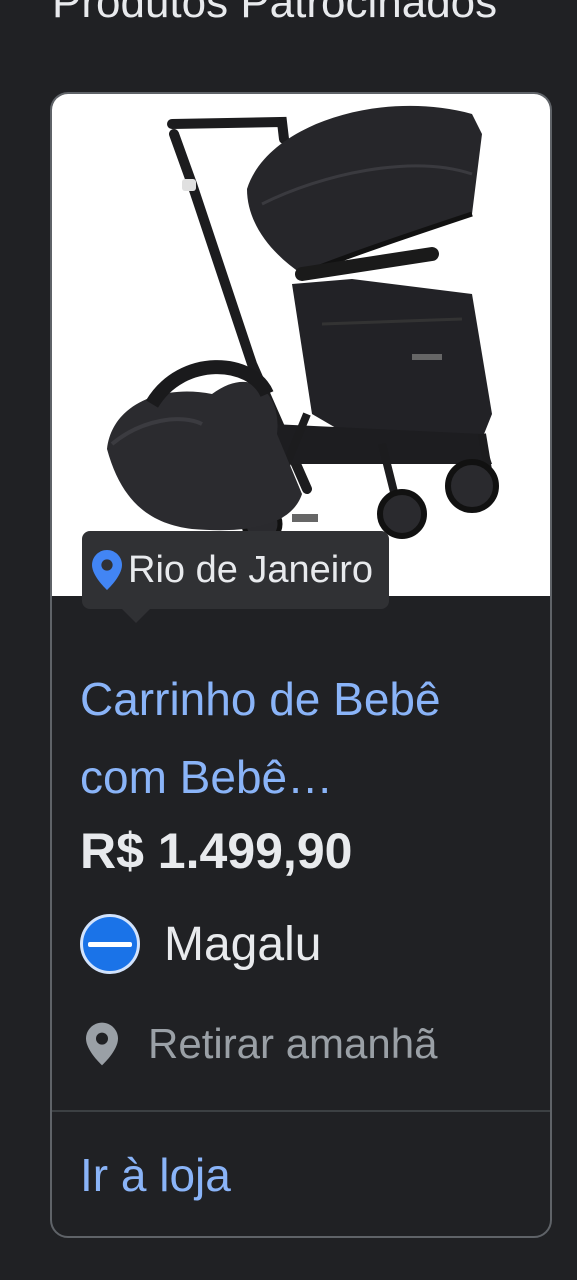  I want to click on store-row: Magalu, so click(200, 944).